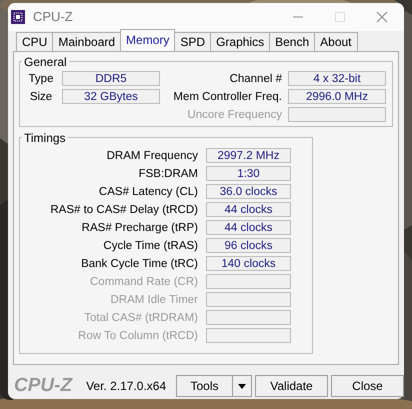 The width and height of the screenshot is (412, 409). Describe the element at coordinates (337, 96) in the screenshot. I see `value-field: 2996.0 MHz` at that location.